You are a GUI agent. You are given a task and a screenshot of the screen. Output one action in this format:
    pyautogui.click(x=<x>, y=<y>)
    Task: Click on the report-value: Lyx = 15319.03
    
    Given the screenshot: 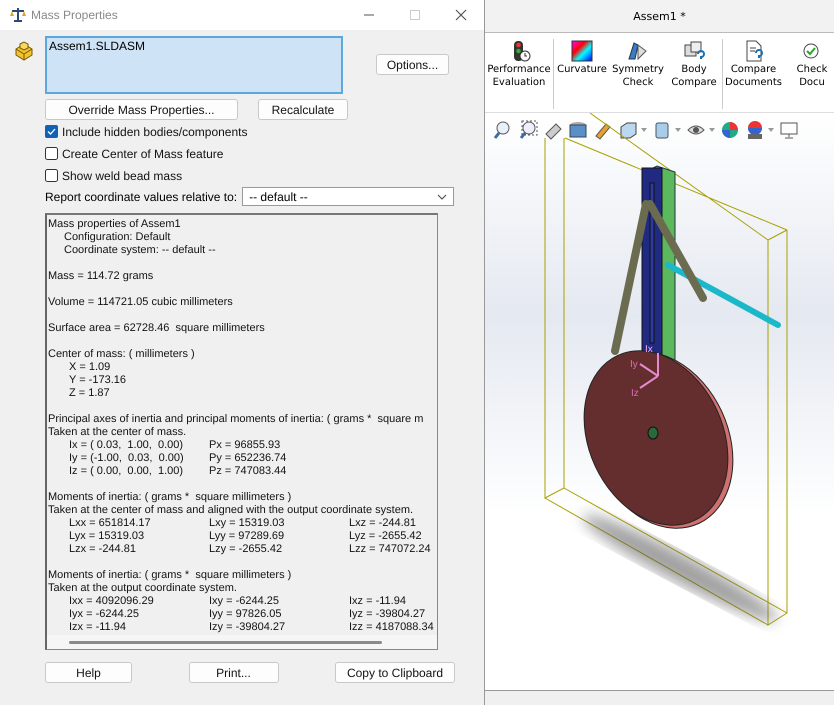 What is the action you would take?
    pyautogui.click(x=107, y=536)
    